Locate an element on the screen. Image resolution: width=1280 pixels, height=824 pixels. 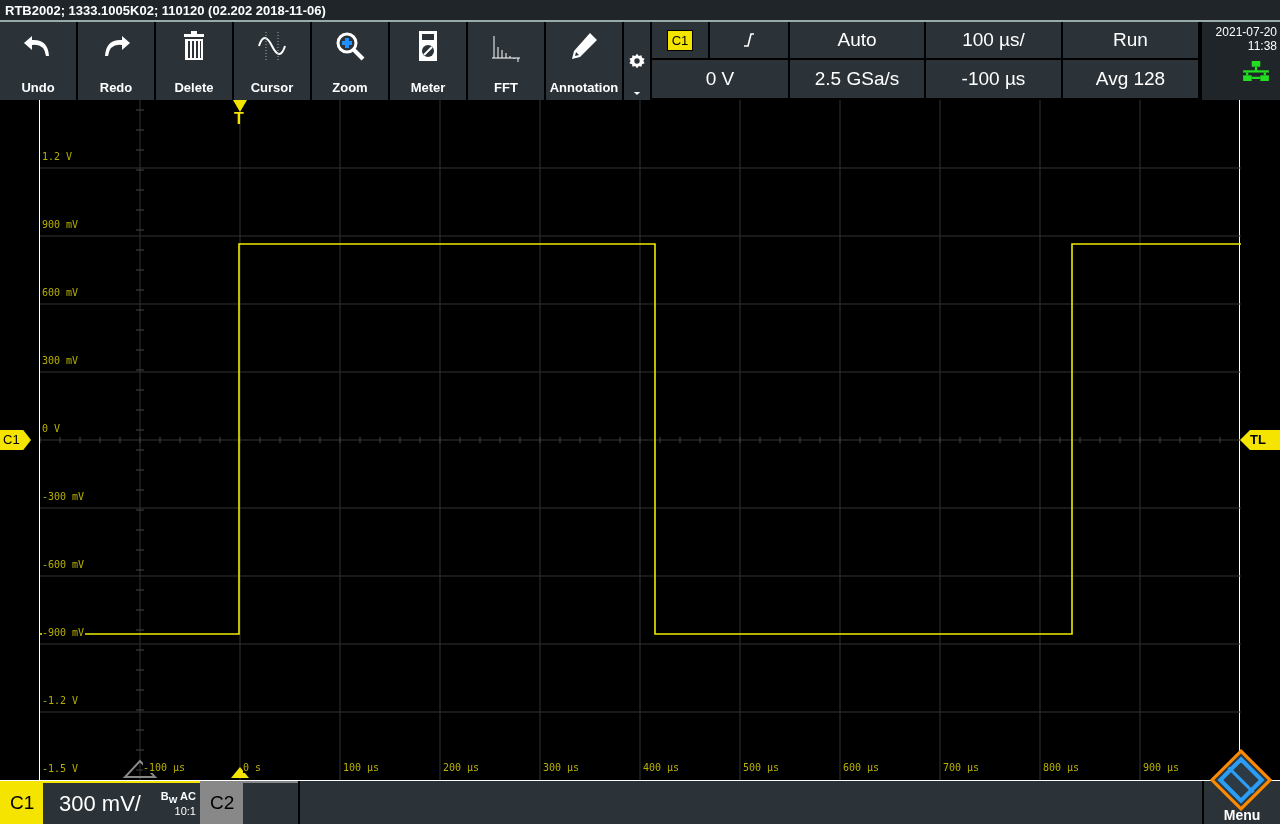
vertical-scale: 300 mV/ is located at coordinates (100, 803).